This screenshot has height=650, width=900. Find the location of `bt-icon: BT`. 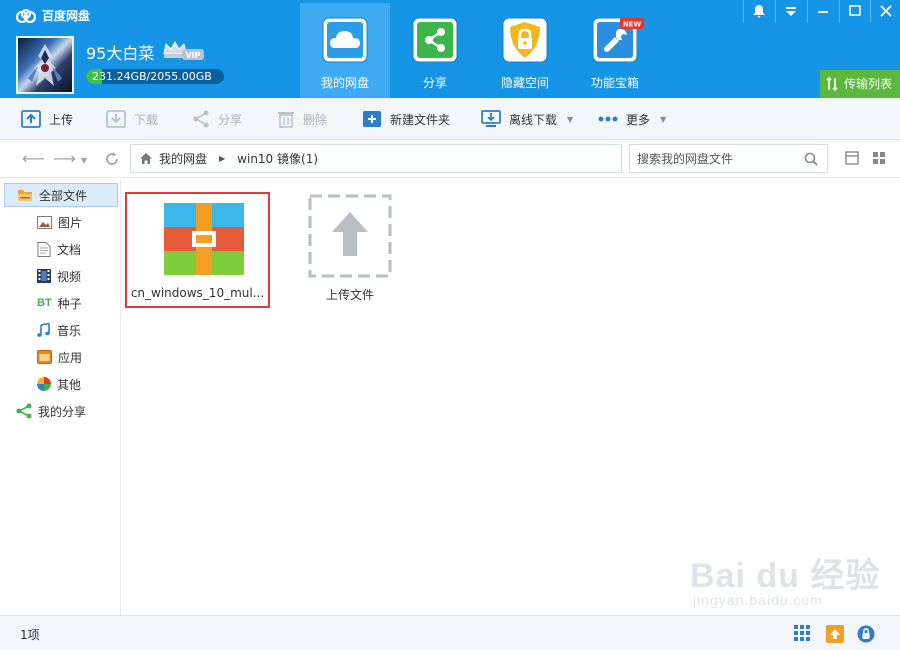

bt-icon: BT is located at coordinates (44, 303).